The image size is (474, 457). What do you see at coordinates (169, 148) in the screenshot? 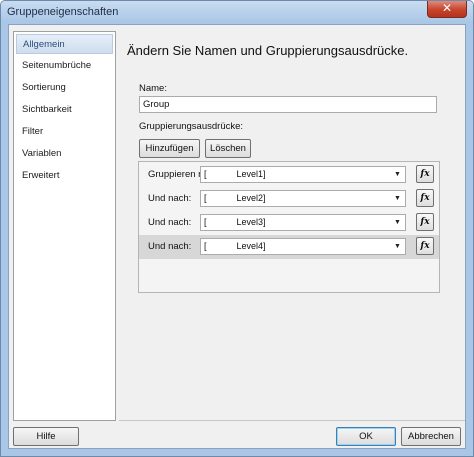
I see `add-button: Hinzufügen` at bounding box center [169, 148].